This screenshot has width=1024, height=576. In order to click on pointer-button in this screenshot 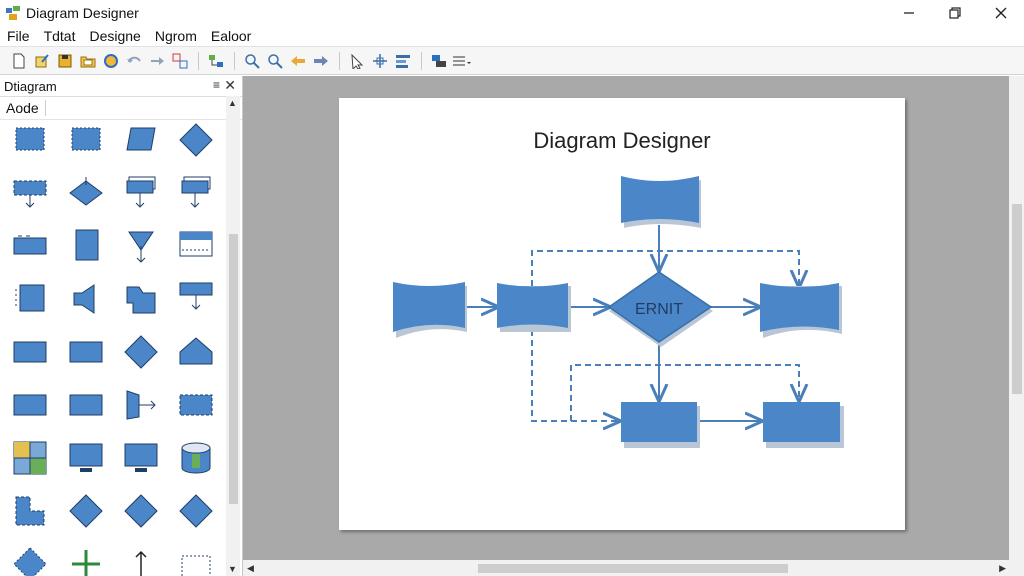, I will do `click(357, 61)`.